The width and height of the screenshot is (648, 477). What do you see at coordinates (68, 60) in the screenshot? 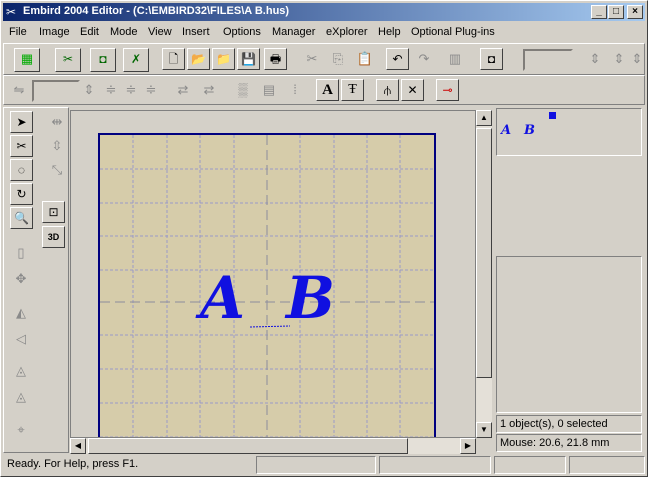
I see `select-area-button: ✂` at bounding box center [68, 60].